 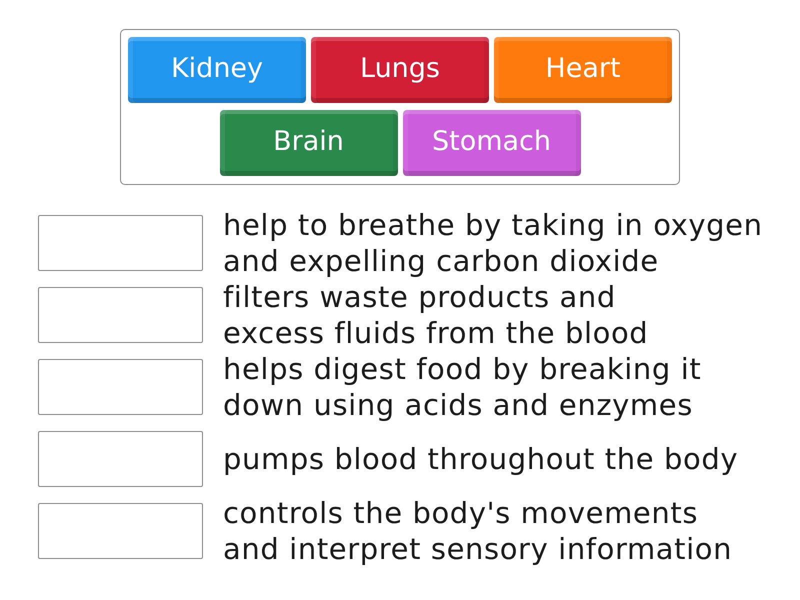 I want to click on answer-tile: Brain, so click(x=309, y=143).